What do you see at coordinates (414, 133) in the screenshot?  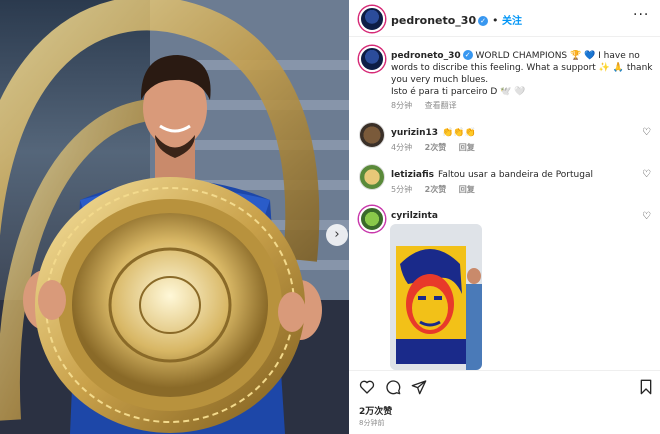 I see `comment-username: yurizin13` at bounding box center [414, 133].